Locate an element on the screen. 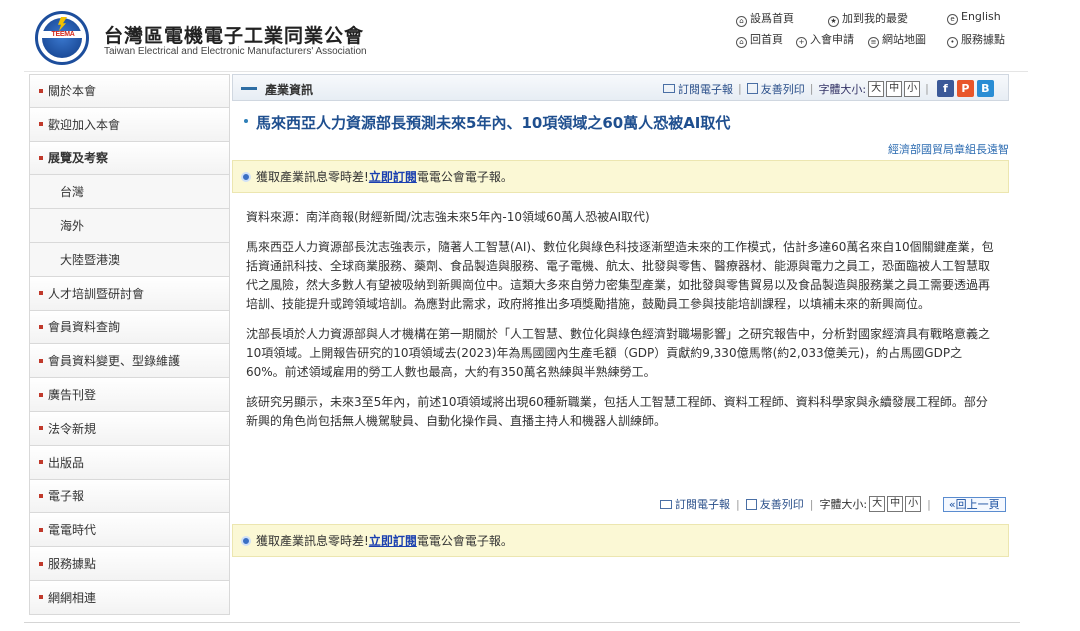 This screenshot has height=631, width=1080. org-name-zh: 台灣區電機電子工業同業公會 is located at coordinates (234, 36).